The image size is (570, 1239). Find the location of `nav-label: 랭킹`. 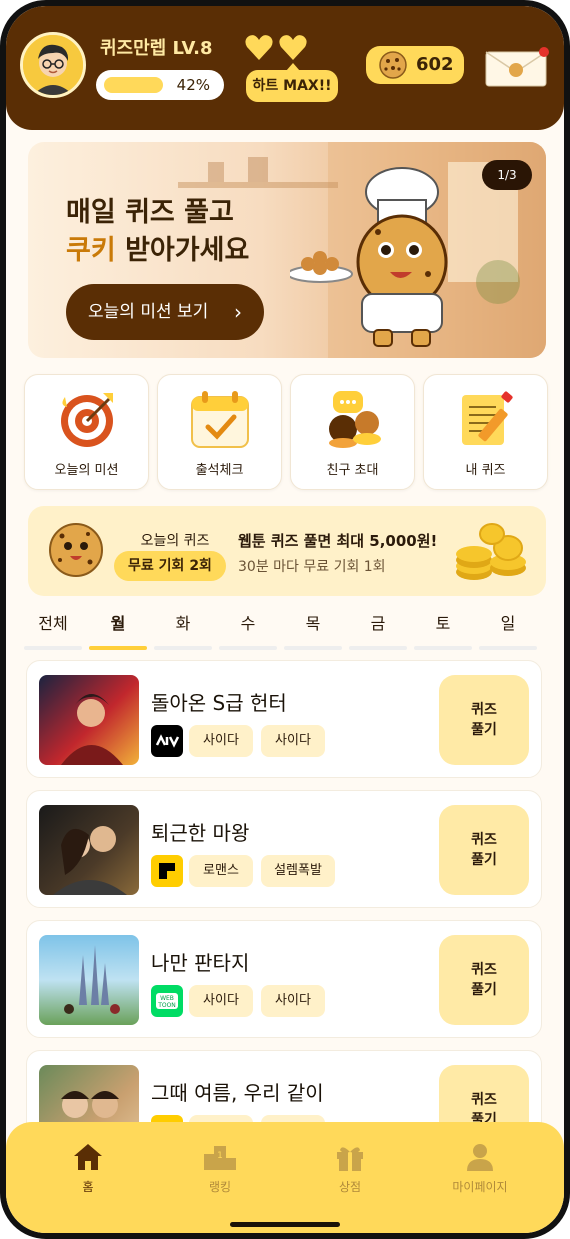

nav-label: 랭킹 is located at coordinates (220, 1187).